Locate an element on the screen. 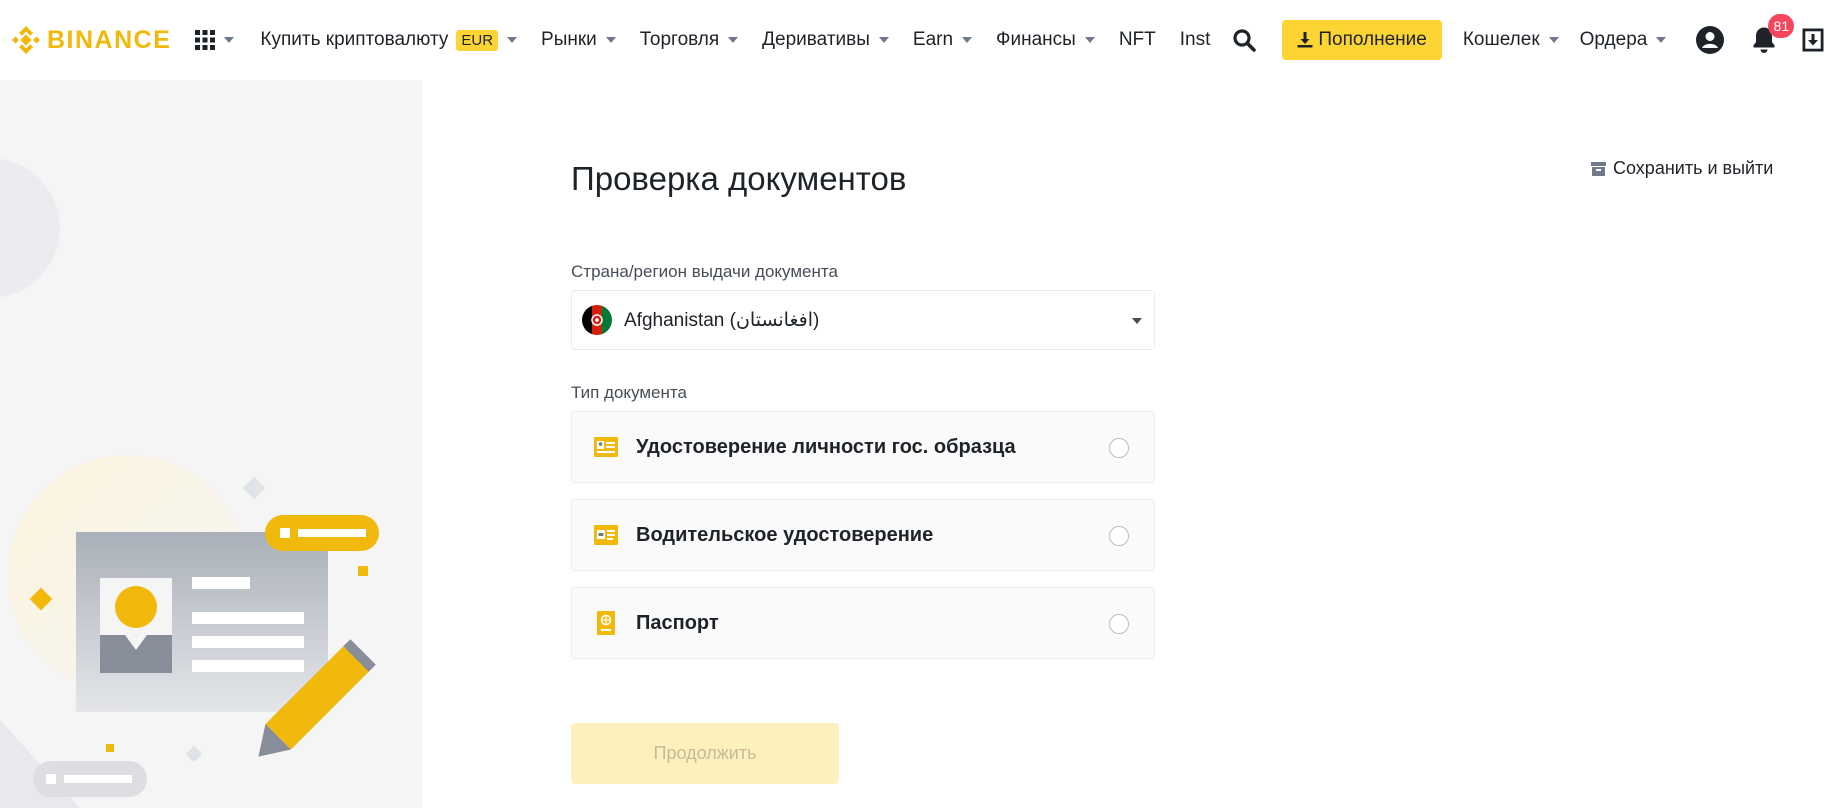 The height and width of the screenshot is (808, 1840). nav-earn: Earn is located at coordinates (942, 40).